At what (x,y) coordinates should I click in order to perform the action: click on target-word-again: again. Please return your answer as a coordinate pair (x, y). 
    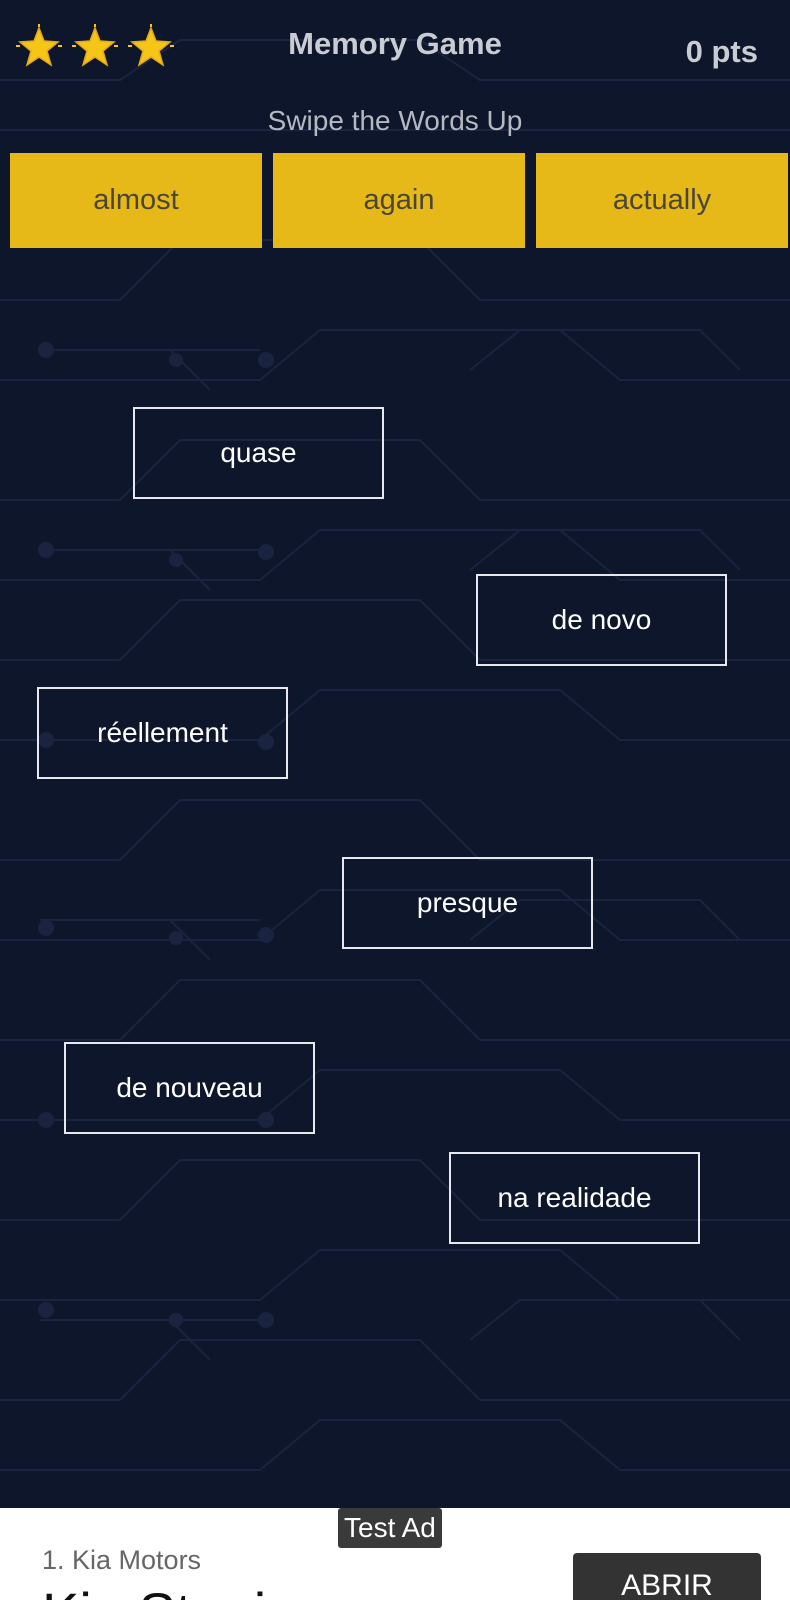
    Looking at the image, I should click on (399, 200).